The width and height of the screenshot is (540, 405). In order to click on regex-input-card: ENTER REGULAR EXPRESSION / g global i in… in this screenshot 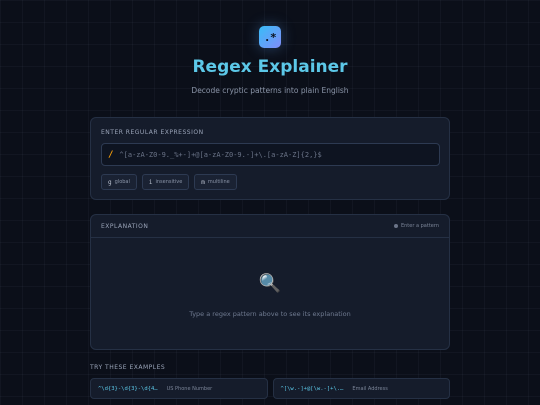, I will do `click(270, 158)`.